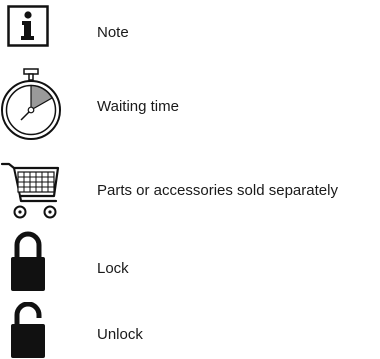  What do you see at coordinates (120, 334) in the screenshot?
I see `legend-label-unlock: Unlock` at bounding box center [120, 334].